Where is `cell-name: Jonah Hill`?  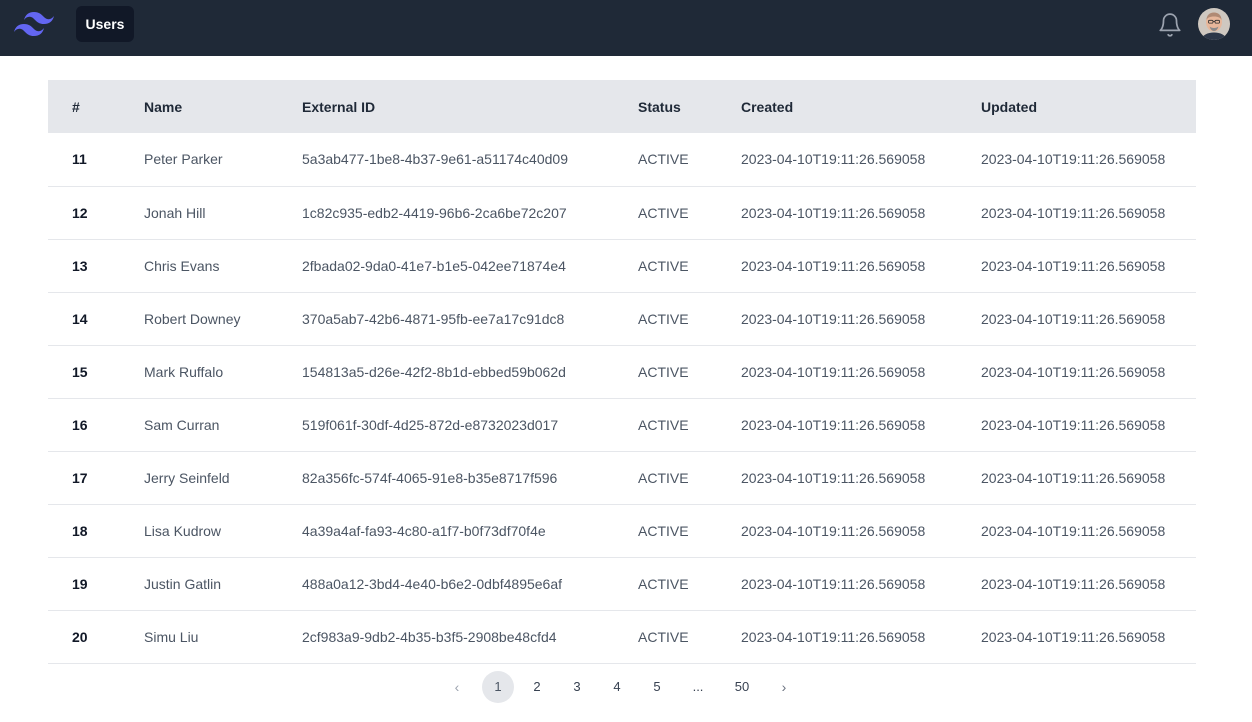
cell-name: Jonah Hill is located at coordinates (175, 212).